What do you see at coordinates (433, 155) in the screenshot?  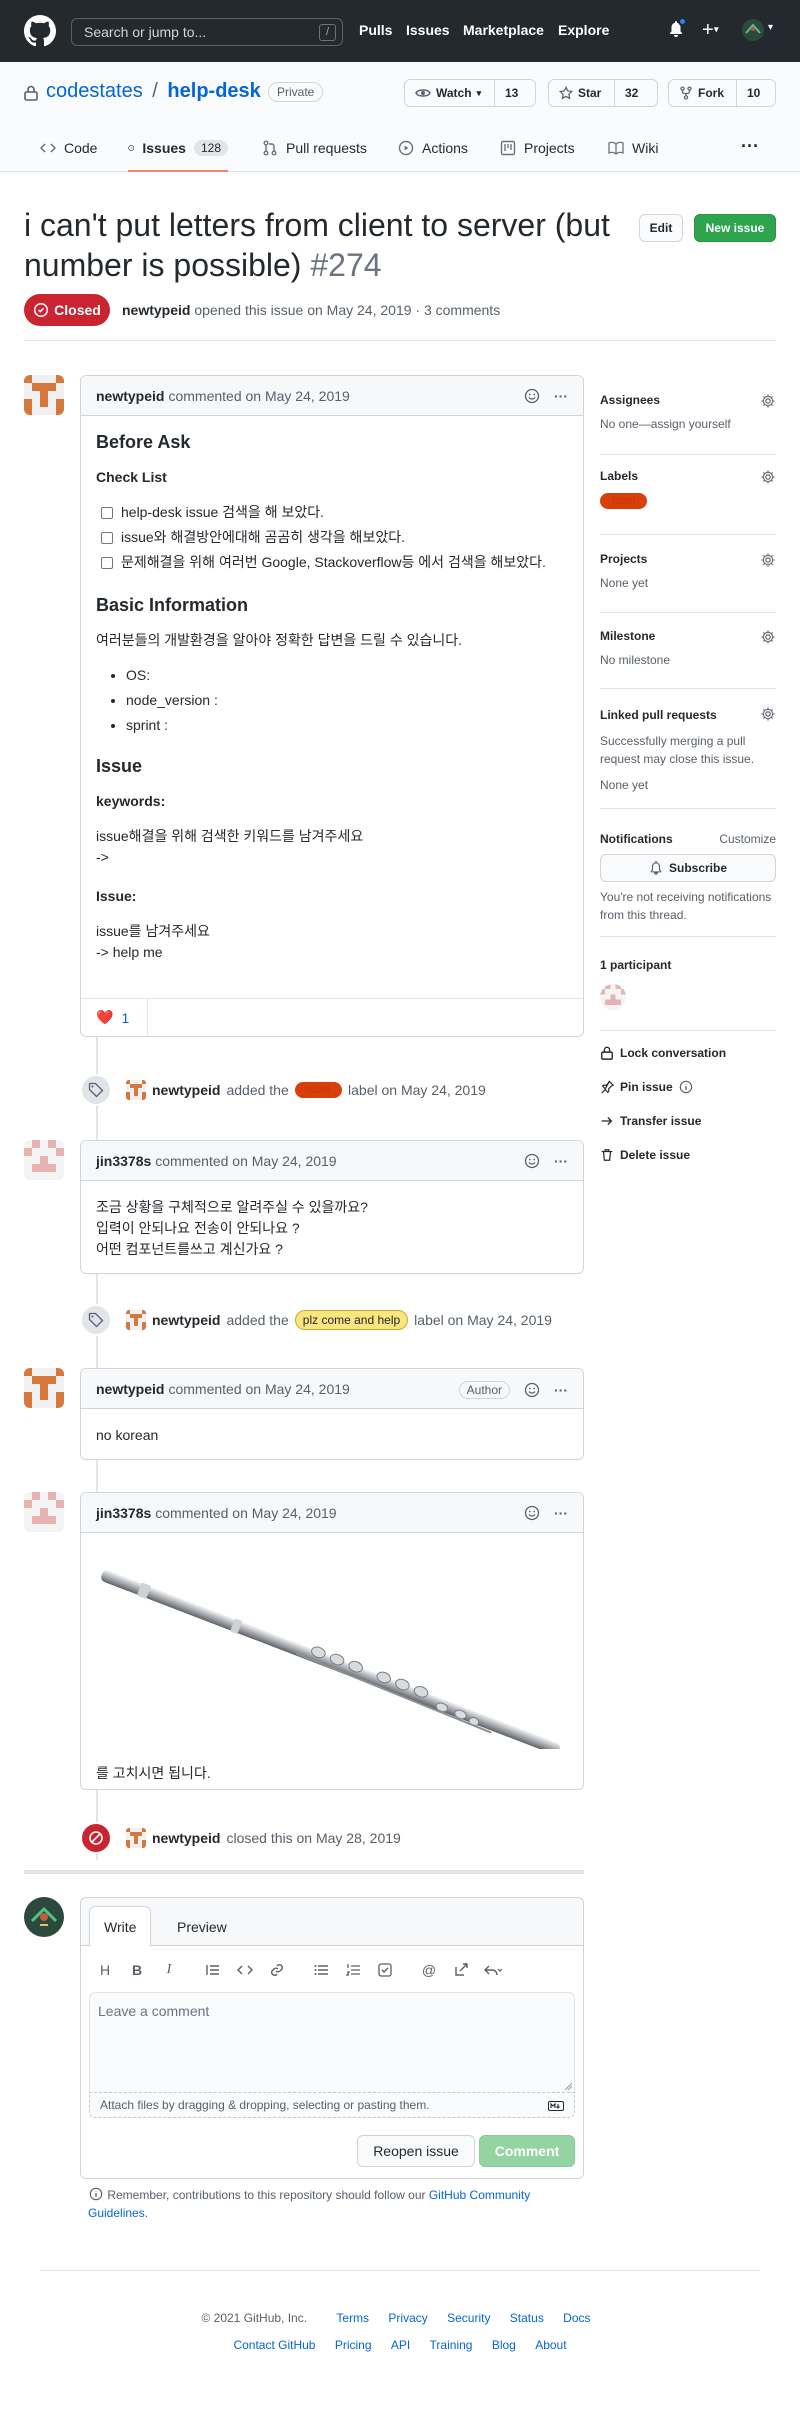 I see `tab-actions: Actions` at bounding box center [433, 155].